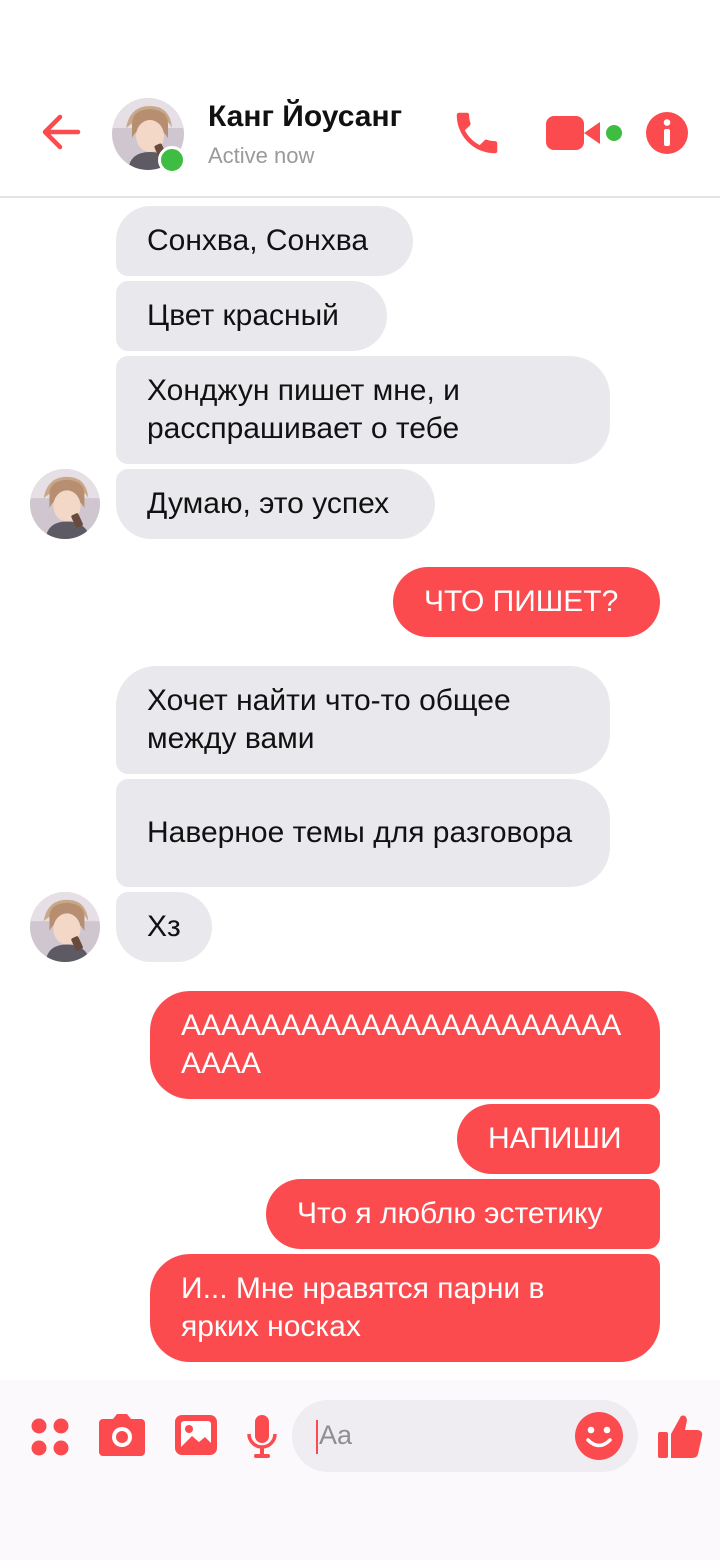 The height and width of the screenshot is (1560, 720). What do you see at coordinates (317, 1437) in the screenshot?
I see `text-cursor` at bounding box center [317, 1437].